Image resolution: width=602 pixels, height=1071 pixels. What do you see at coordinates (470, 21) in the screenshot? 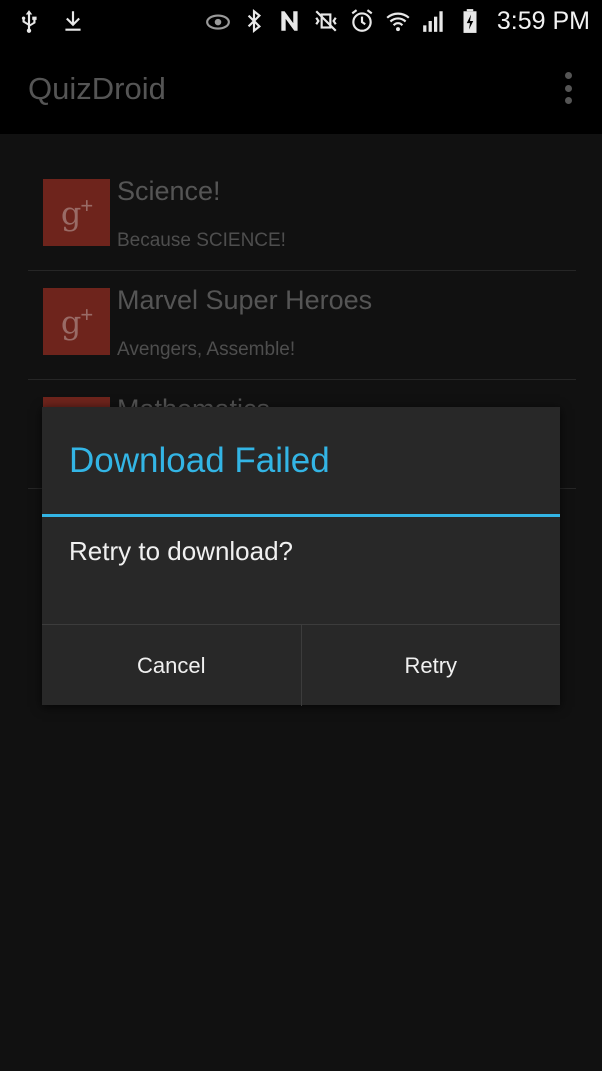
I see `battery-charging-icon` at bounding box center [470, 21].